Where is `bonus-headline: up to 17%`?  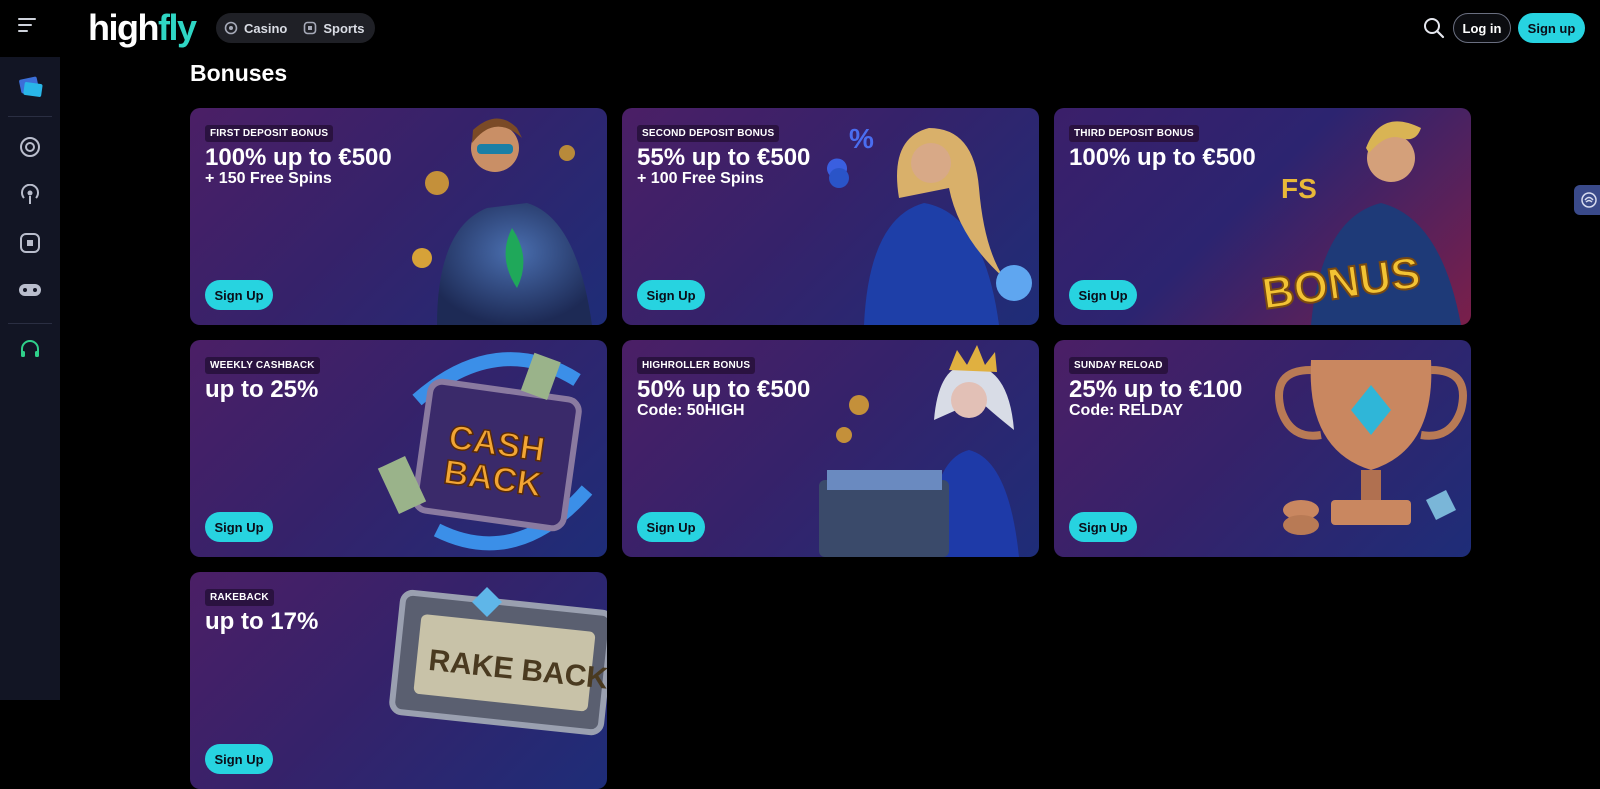
bonus-headline: up to 17% is located at coordinates (262, 621).